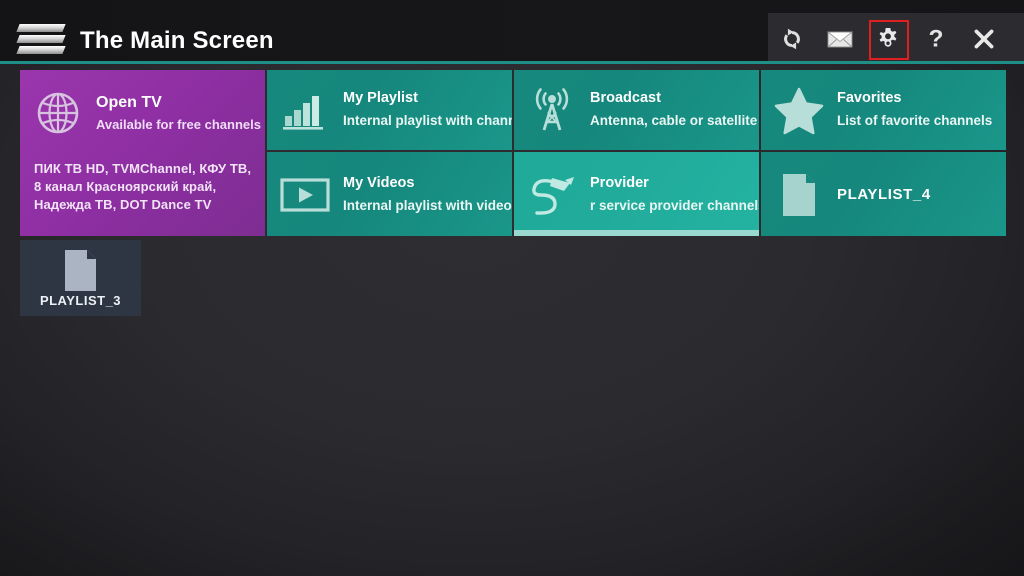  I want to click on tile-subtitle: Internal playlist with chann, so click(427, 121).